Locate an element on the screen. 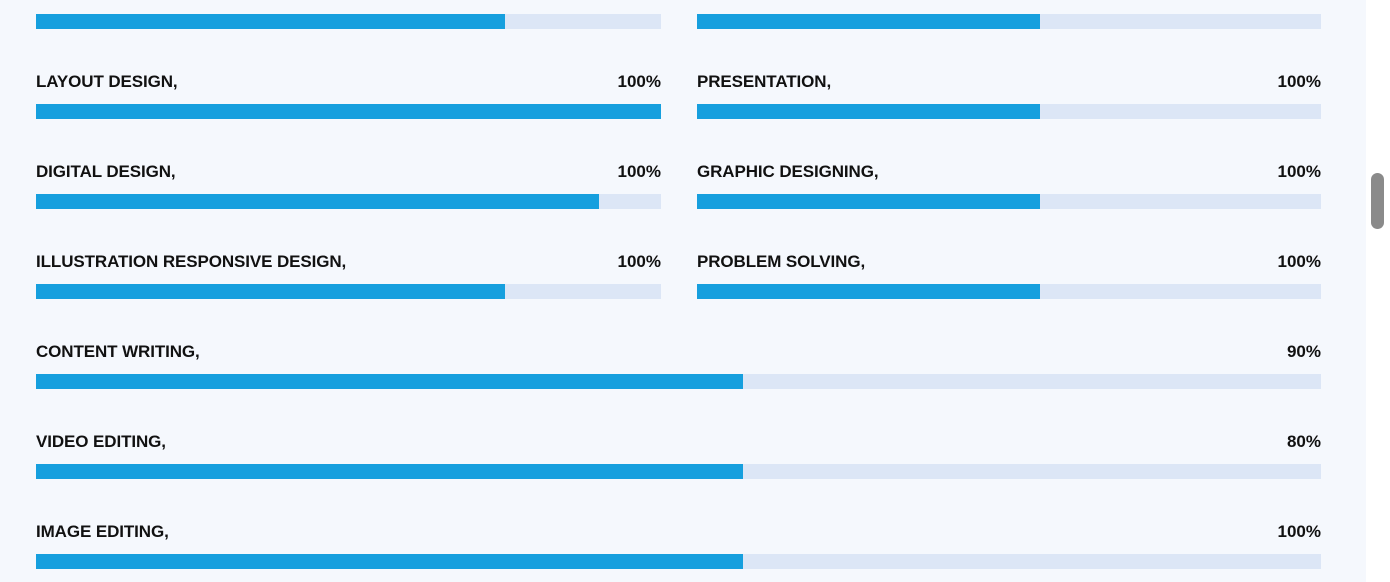 The height and width of the screenshot is (582, 1390). skill-name: VIDEO EDITING, is located at coordinates (101, 441).